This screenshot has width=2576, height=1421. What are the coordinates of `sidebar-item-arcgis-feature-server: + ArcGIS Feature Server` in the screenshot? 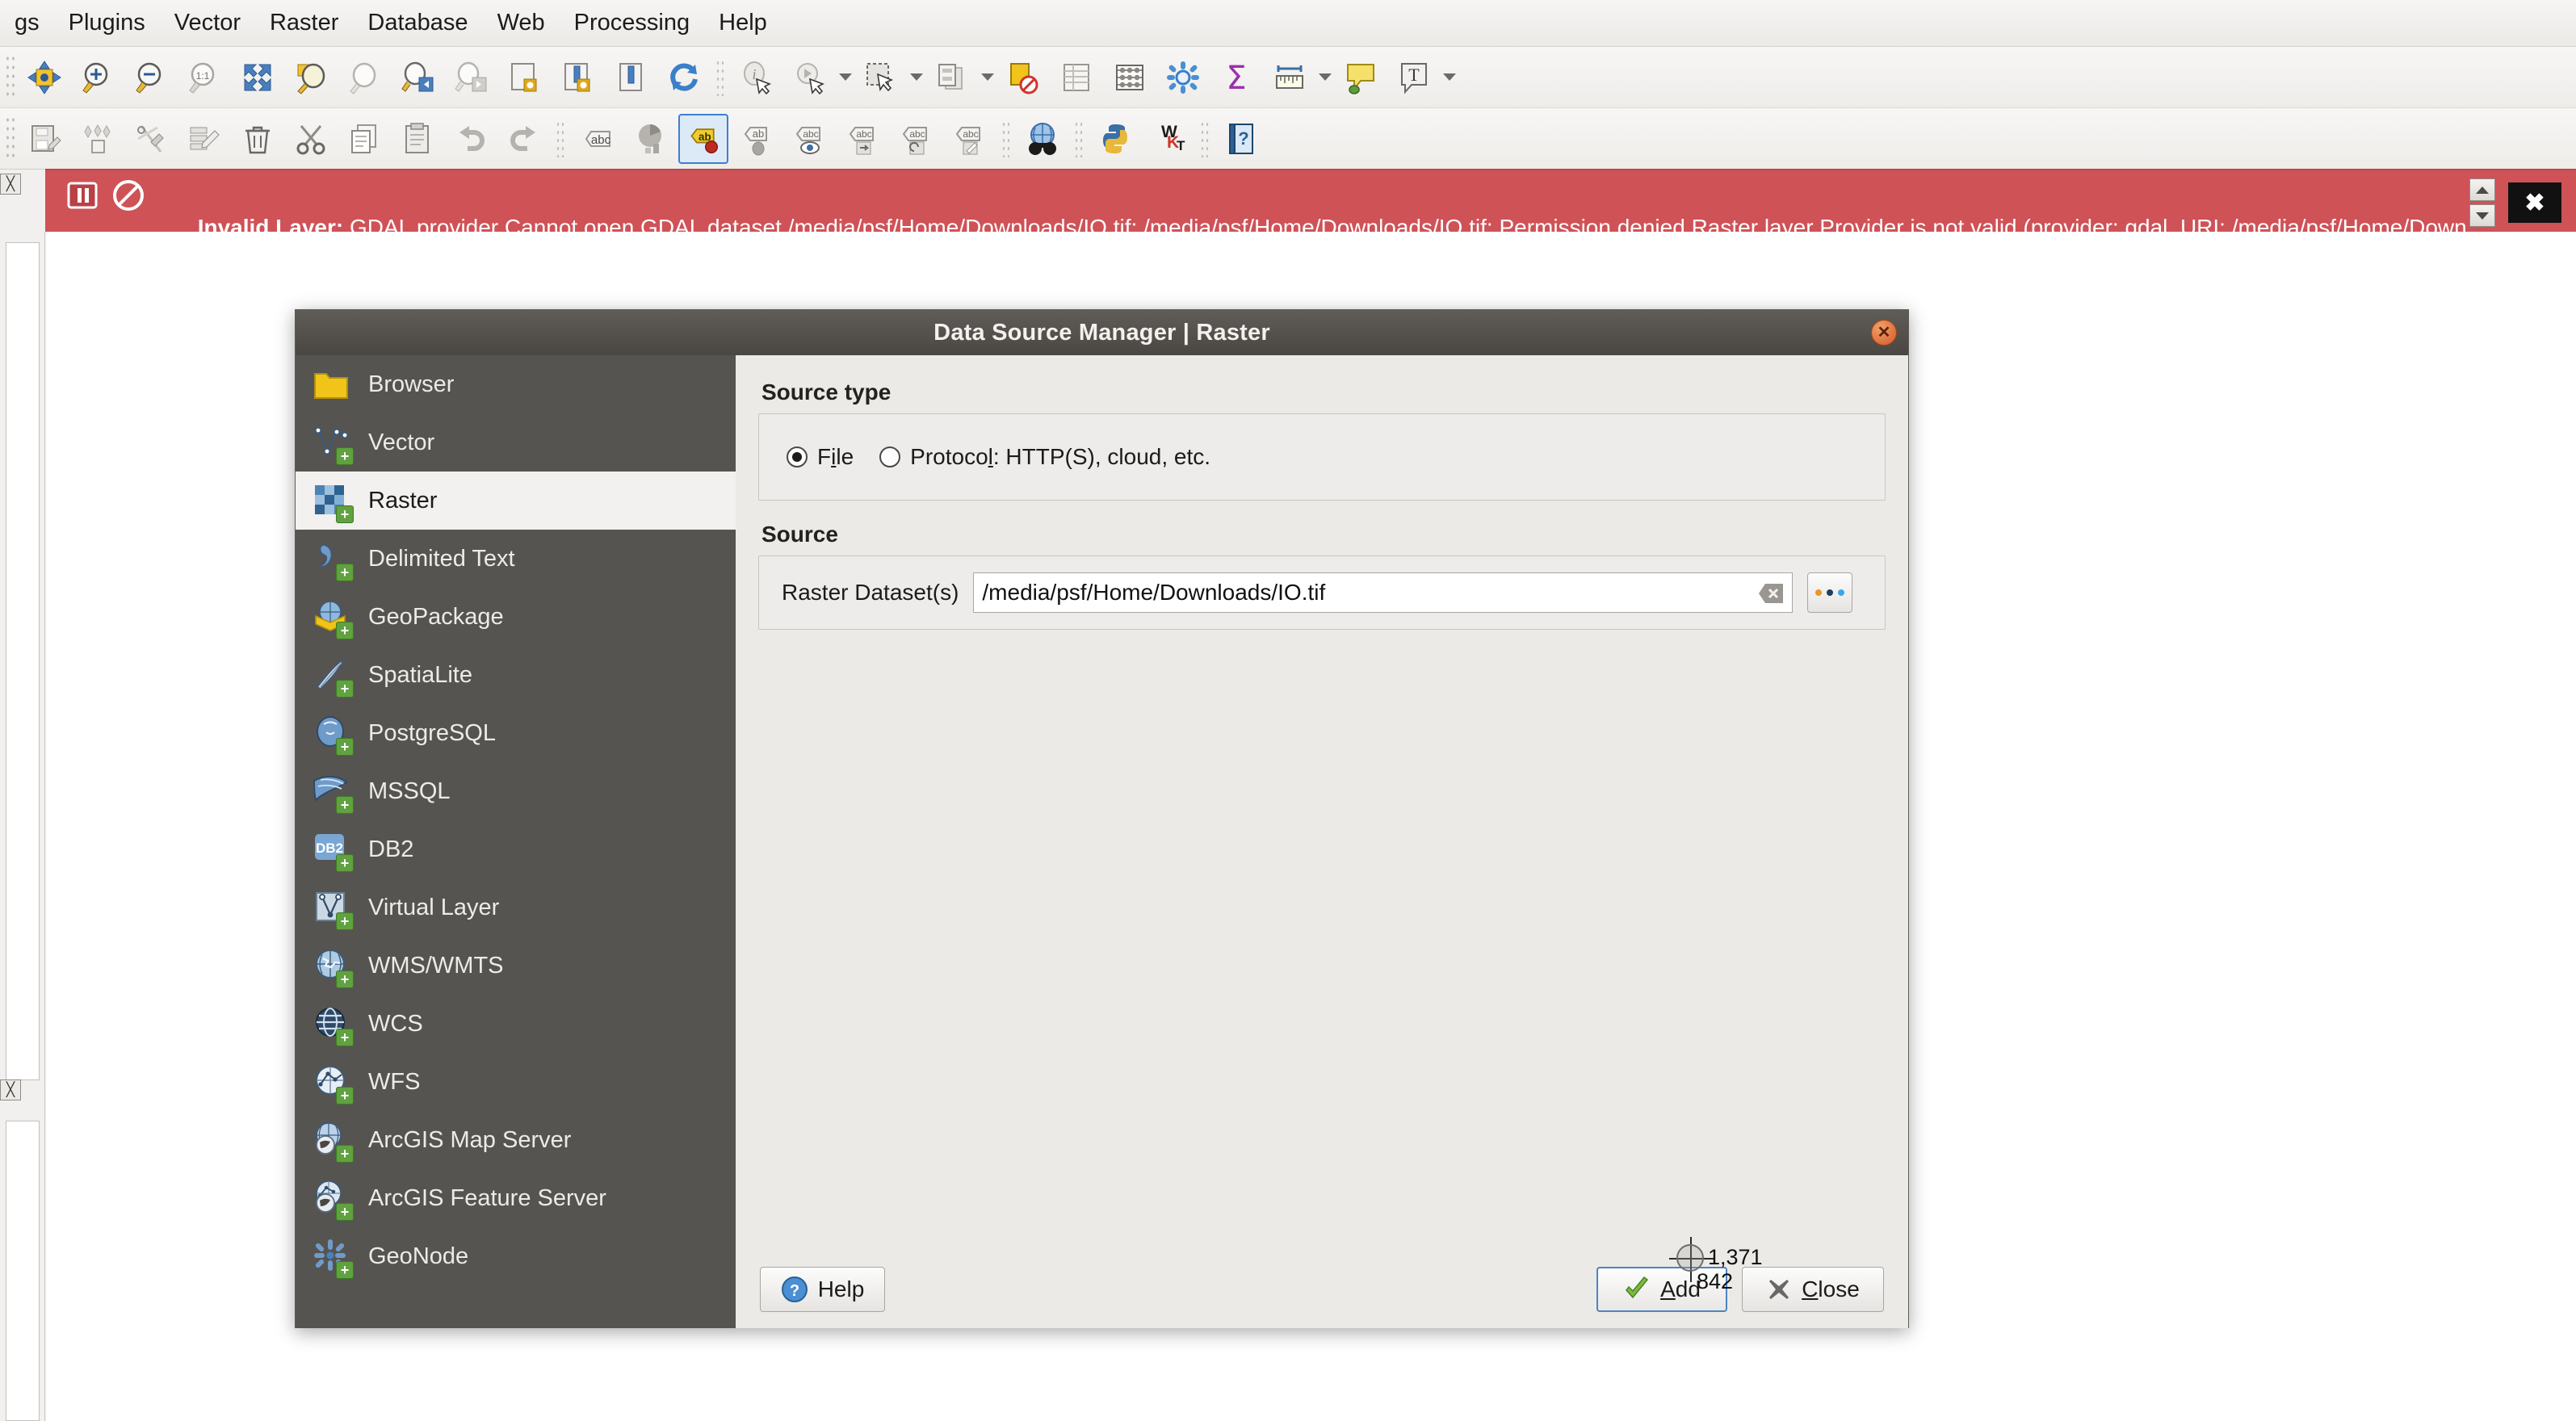 It's located at (516, 1198).